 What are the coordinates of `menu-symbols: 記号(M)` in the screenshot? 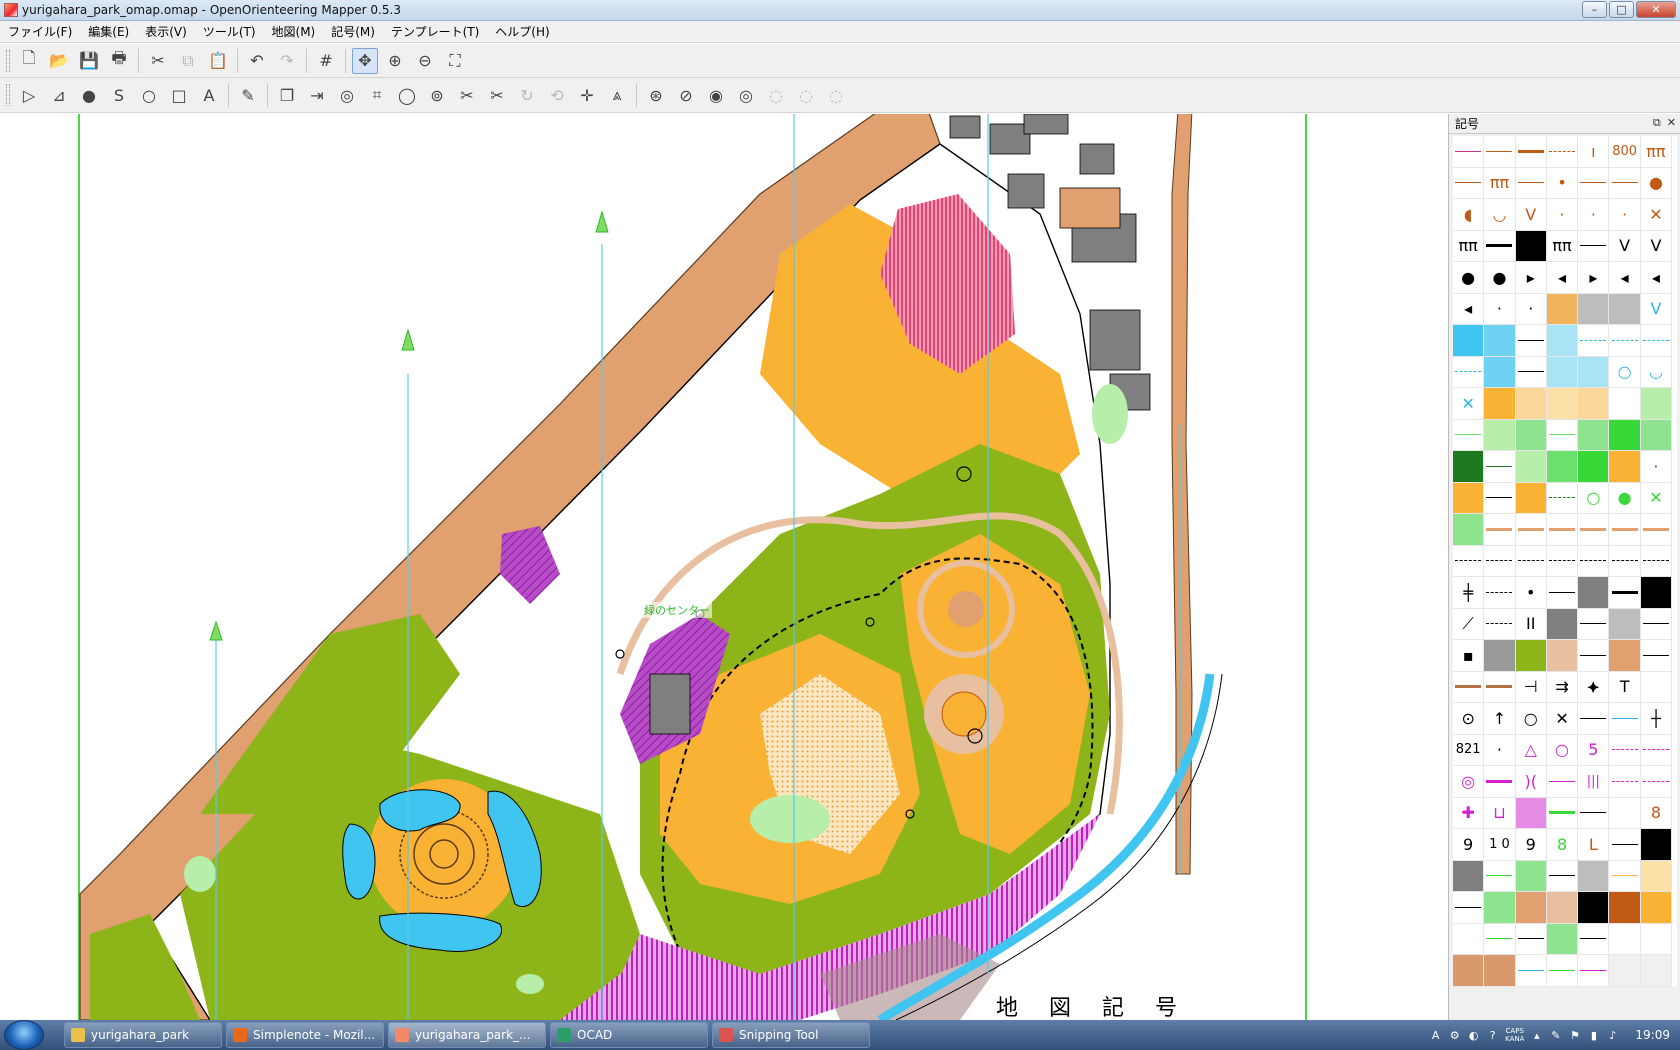 It's located at (353, 32).